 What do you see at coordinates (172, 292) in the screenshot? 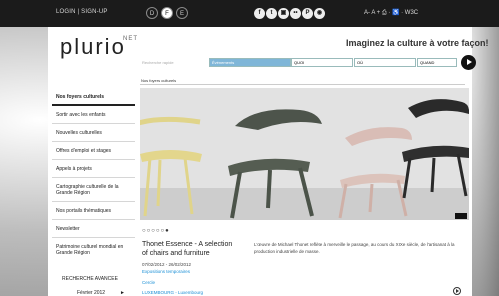
I see `feature-location-link: LUXEMBOURG - Luxembourg` at bounding box center [172, 292].